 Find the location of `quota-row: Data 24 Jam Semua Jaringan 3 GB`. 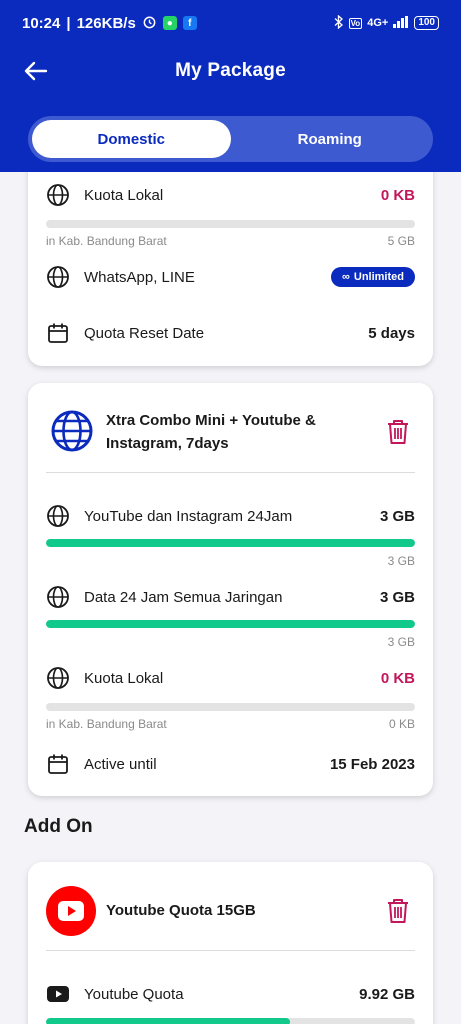

quota-row: Data 24 Jam Semua Jaringan 3 GB is located at coordinates (230, 597).